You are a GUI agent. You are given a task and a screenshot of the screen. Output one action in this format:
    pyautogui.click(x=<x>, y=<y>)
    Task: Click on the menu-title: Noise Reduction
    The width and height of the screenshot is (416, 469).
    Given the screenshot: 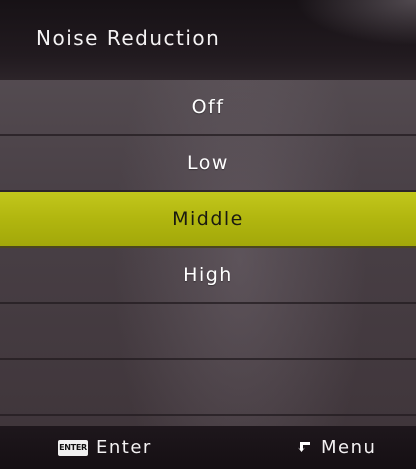 What is the action you would take?
    pyautogui.click(x=128, y=38)
    